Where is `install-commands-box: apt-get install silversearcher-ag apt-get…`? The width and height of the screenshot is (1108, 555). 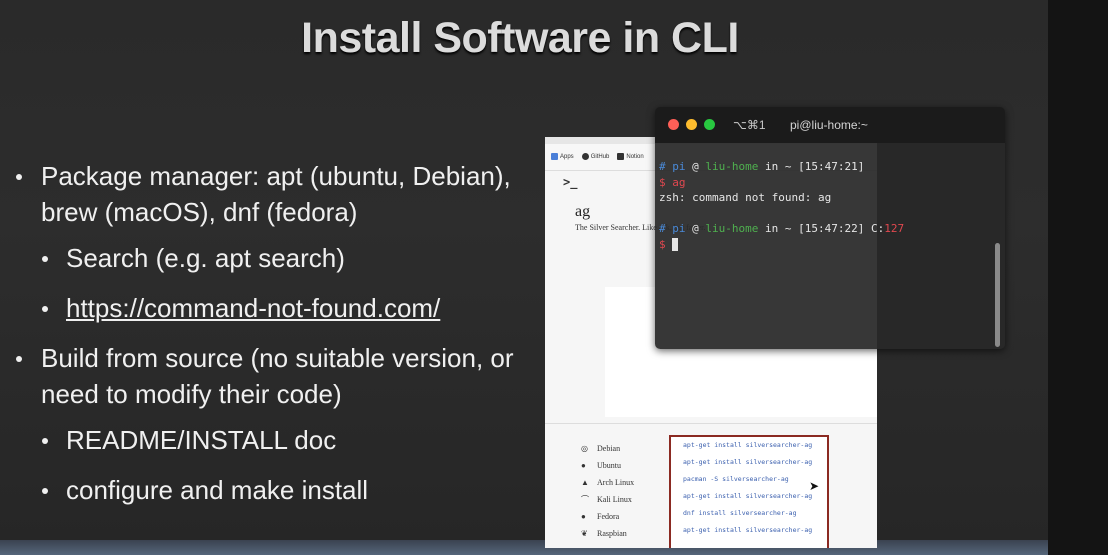 install-commands-box: apt-get install silversearcher-ag apt-get… is located at coordinates (749, 491).